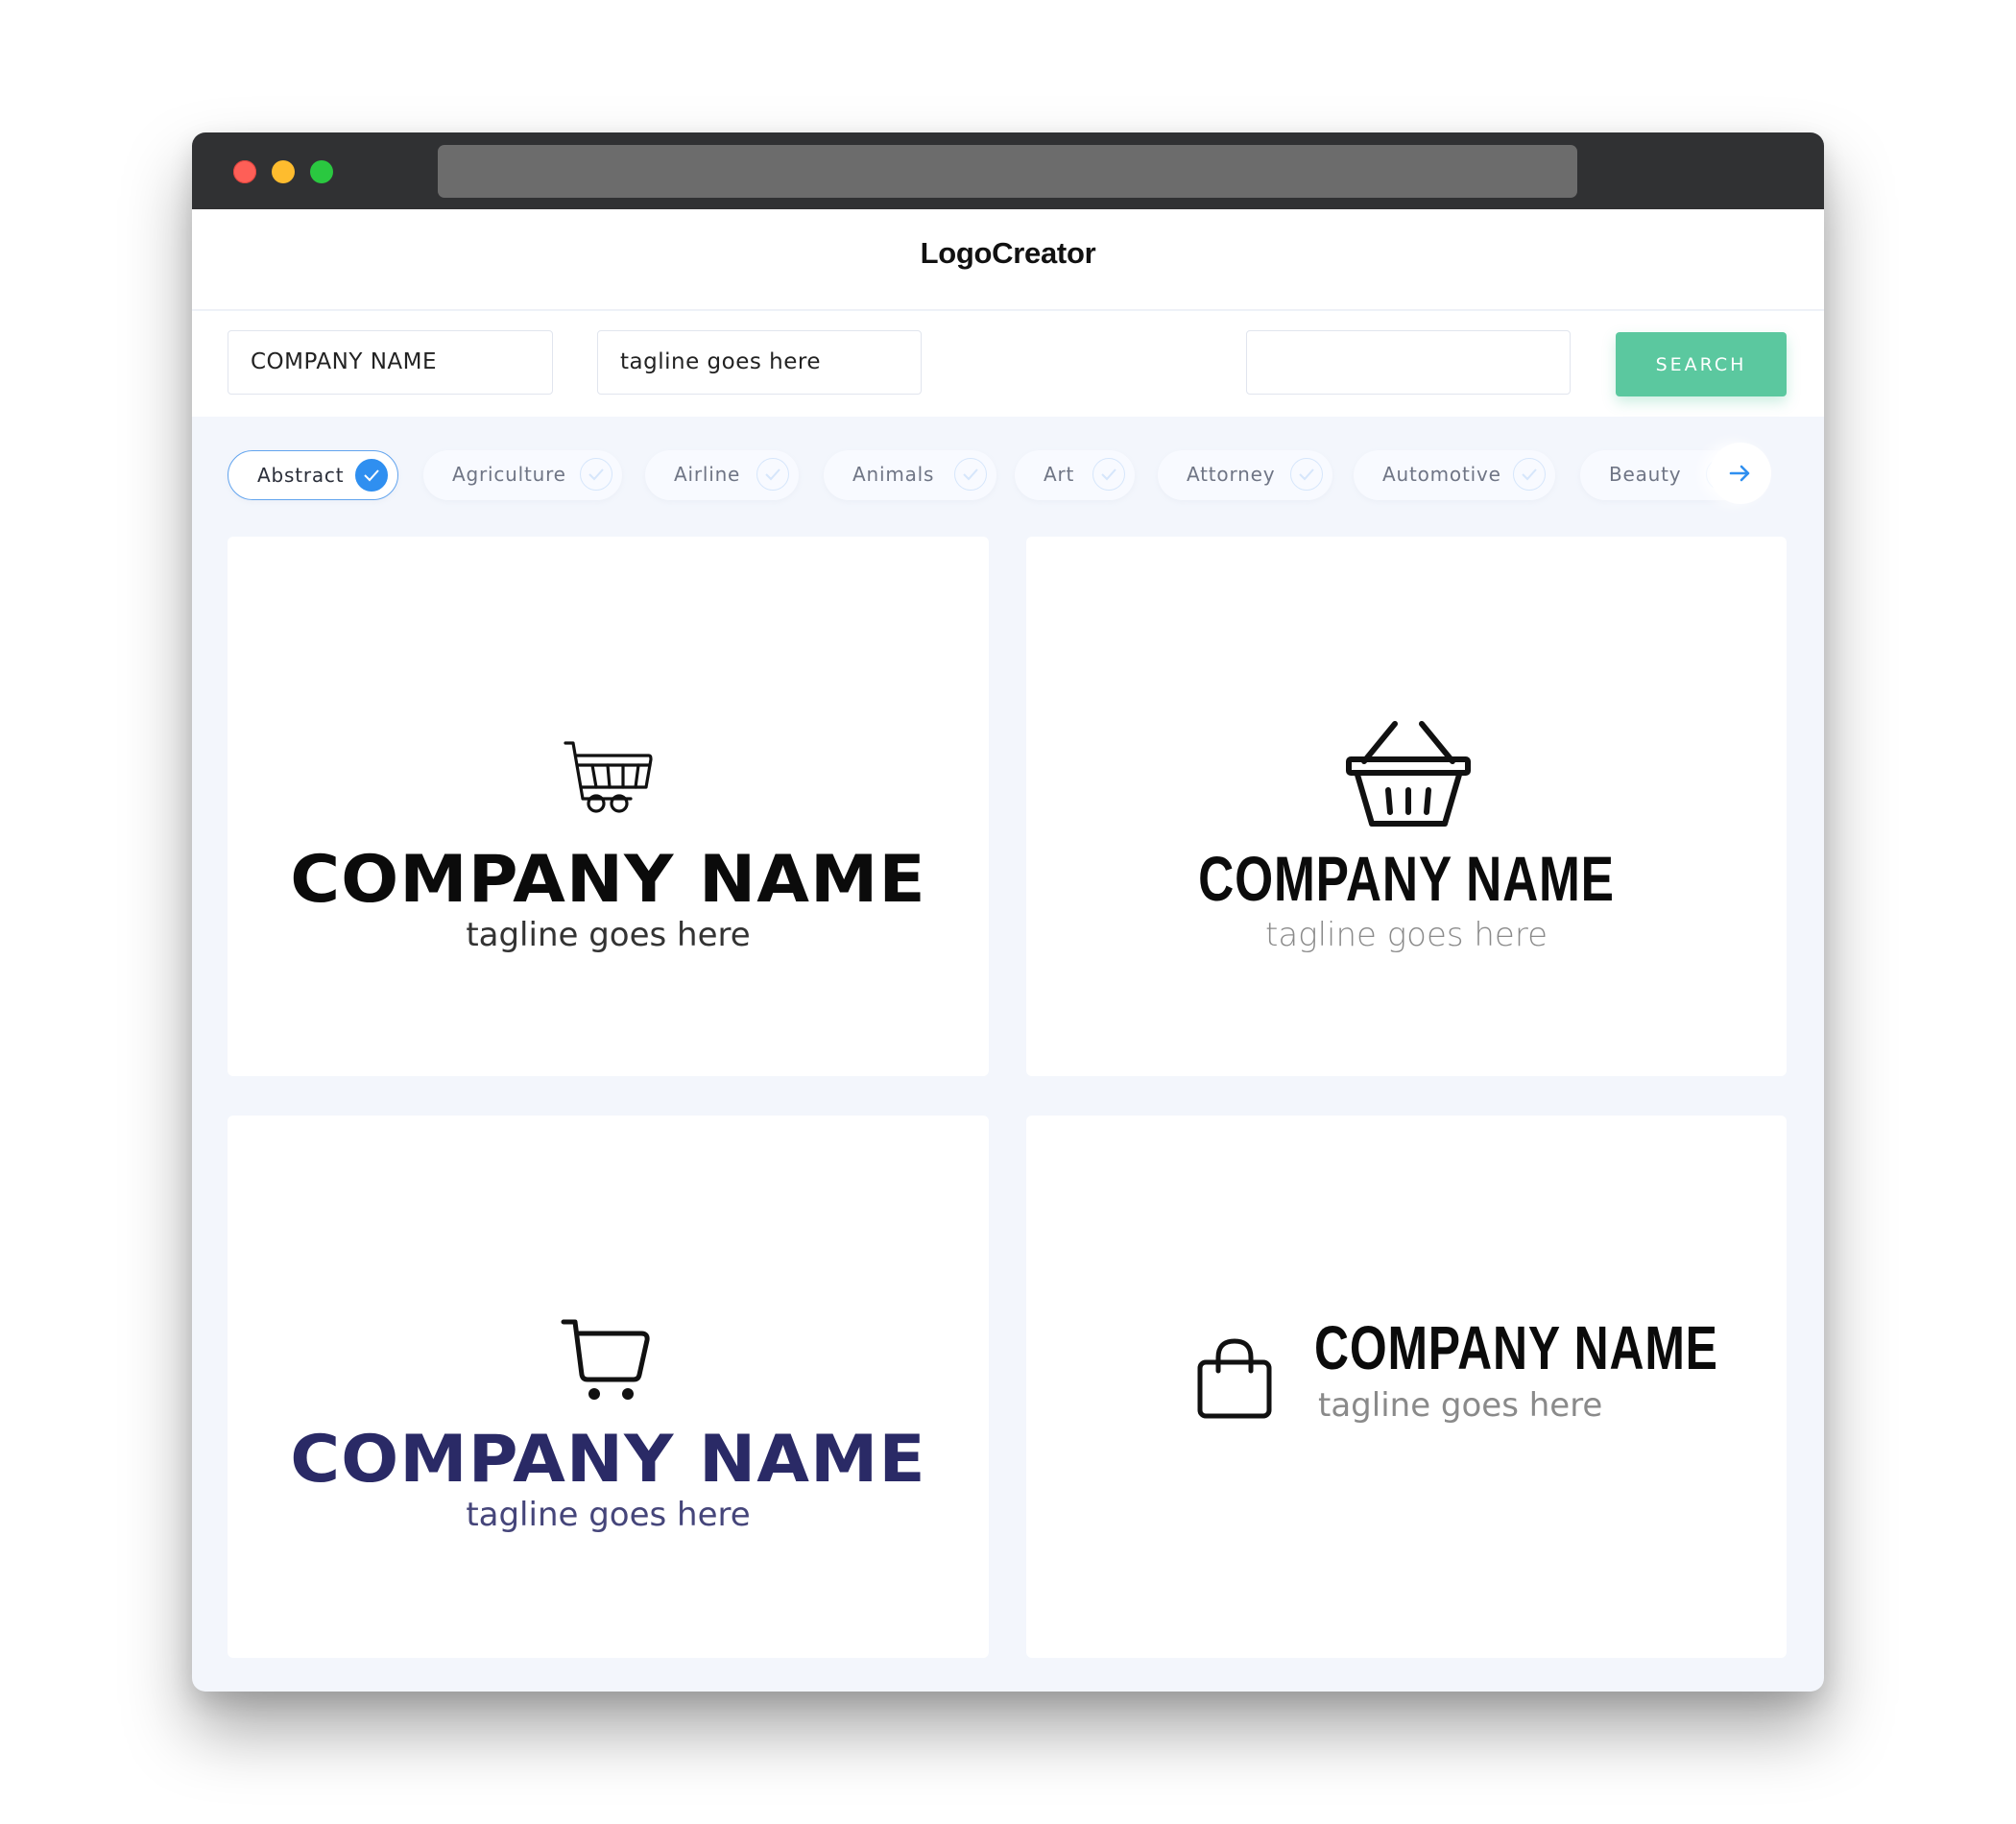  I want to click on category-chip-airline: Airline, so click(722, 475).